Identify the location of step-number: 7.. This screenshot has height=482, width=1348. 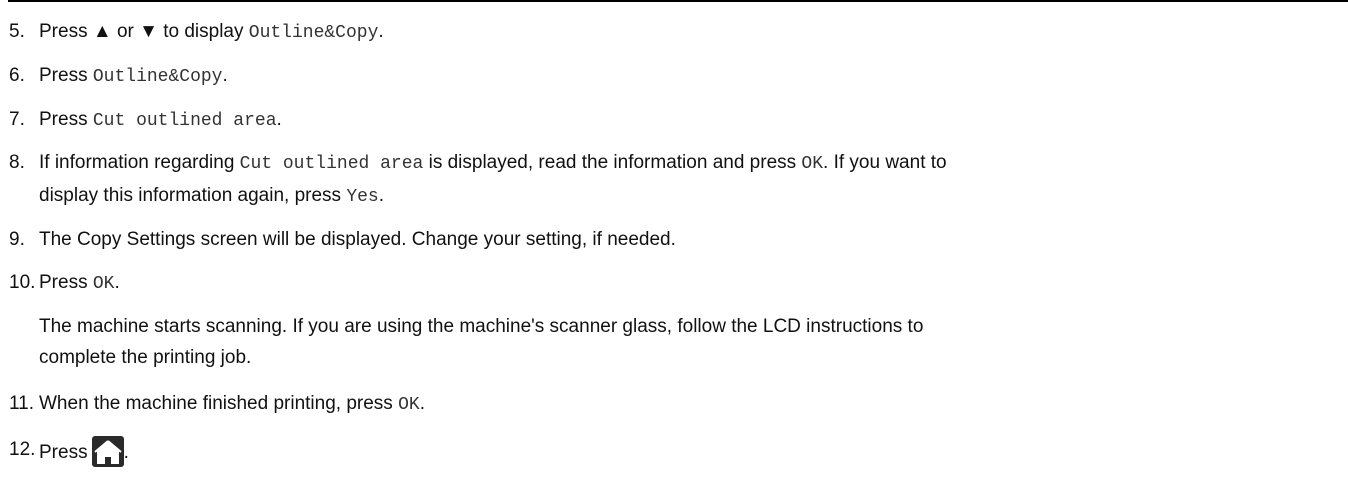
(17, 119).